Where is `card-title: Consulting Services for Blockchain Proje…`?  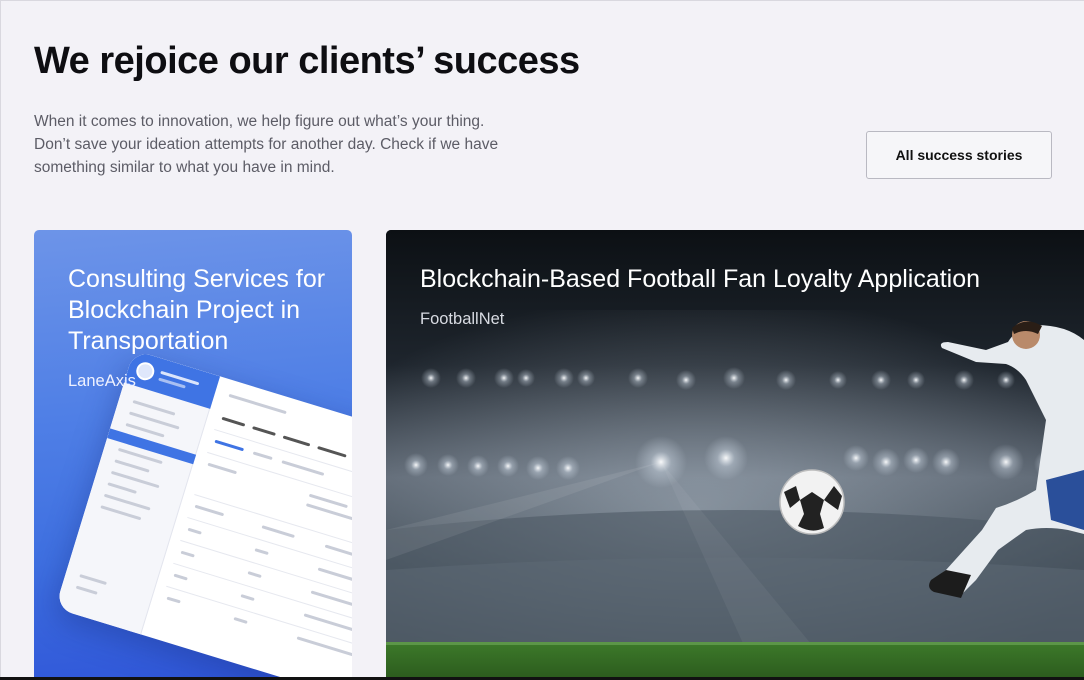
card-title: Consulting Services for Blockchain Proje… is located at coordinates (197, 310).